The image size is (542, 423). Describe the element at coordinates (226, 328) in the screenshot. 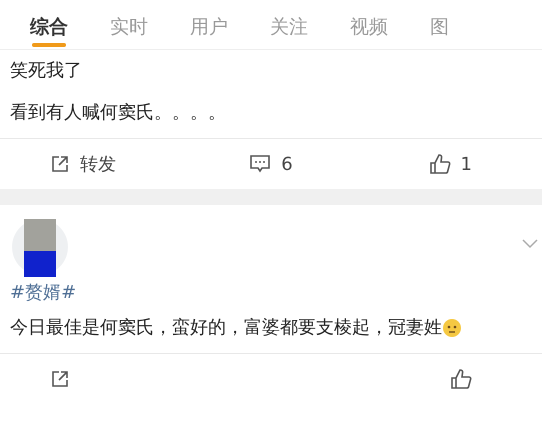

I see `post-text: 今日最佳是何窦氏，蛮好的，富婆都要支棱起，冠妻姓` at that location.